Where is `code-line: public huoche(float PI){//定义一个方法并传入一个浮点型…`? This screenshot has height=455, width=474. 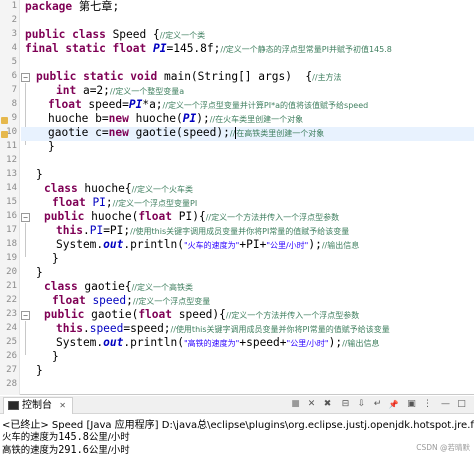
code-line: public huoche(float PI){//定义一个方法并传入一个浮点型… is located at coordinates (191, 217).